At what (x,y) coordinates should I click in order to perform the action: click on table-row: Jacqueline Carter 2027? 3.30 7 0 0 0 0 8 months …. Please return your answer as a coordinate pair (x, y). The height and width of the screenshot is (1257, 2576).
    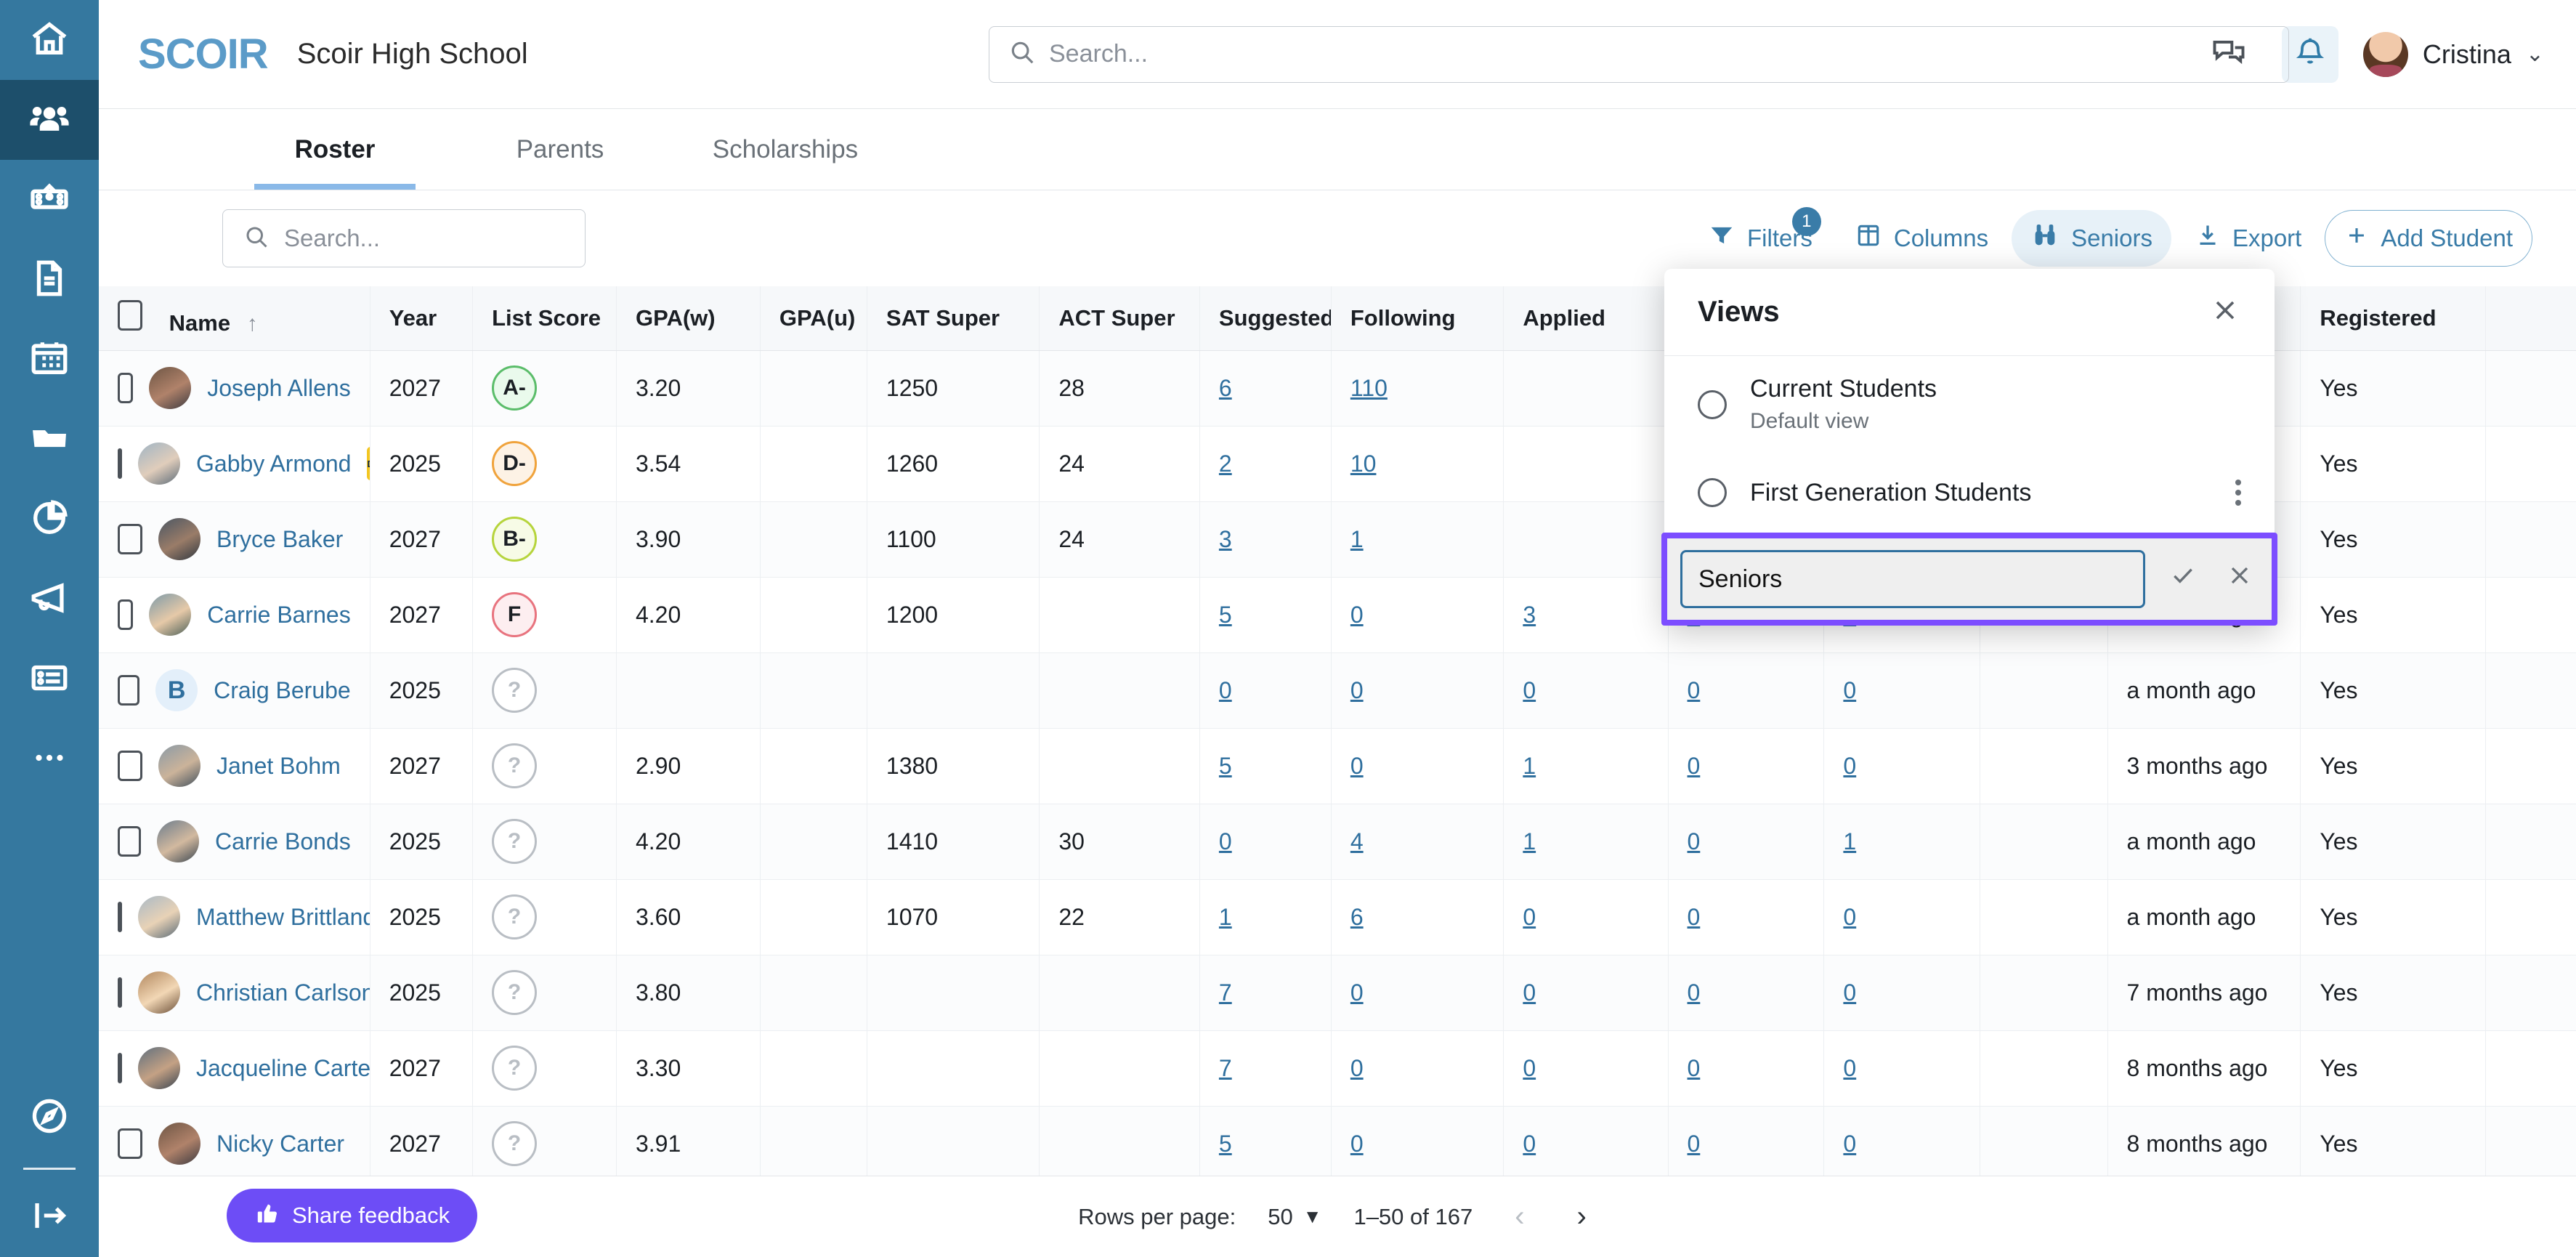
    Looking at the image, I should click on (1337, 1068).